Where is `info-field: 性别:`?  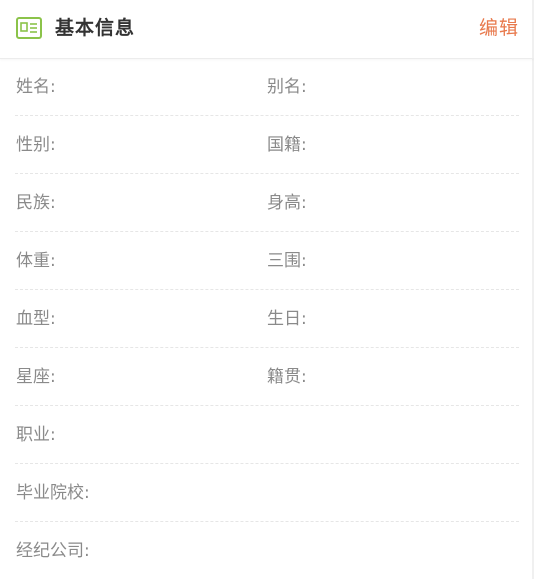 info-field: 性别: is located at coordinates (38, 145).